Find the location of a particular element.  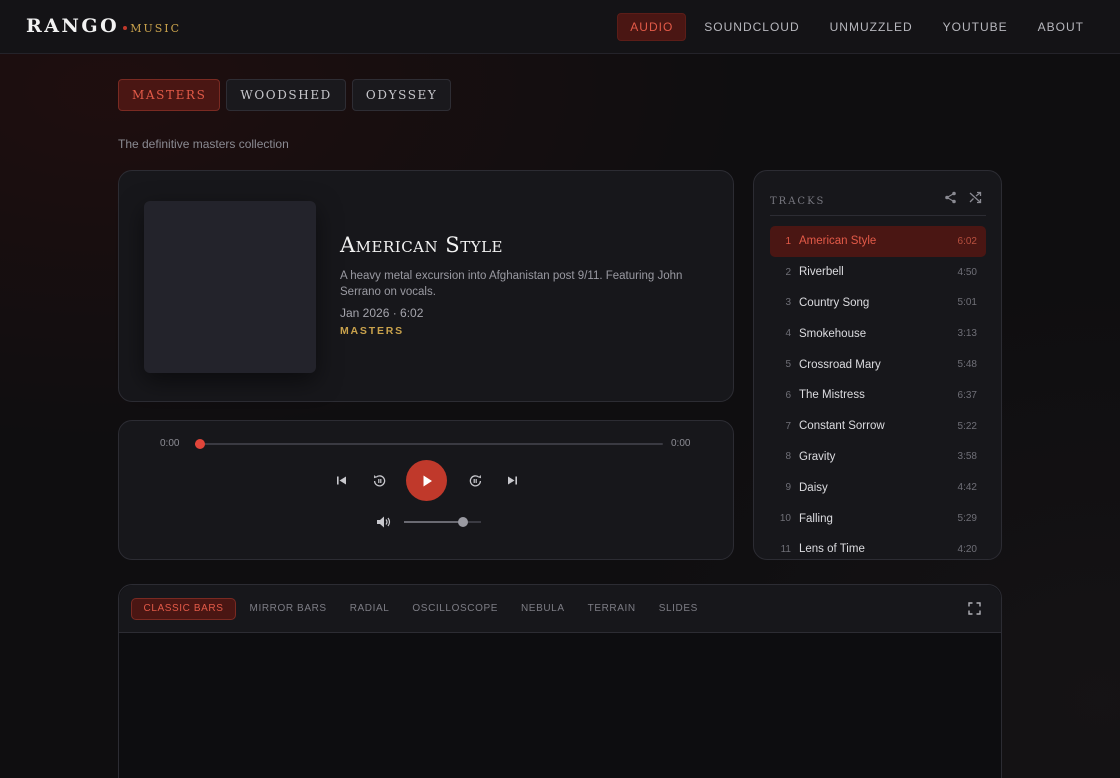

viz-tab-classic-bars: CLASSIC BARS is located at coordinates (184, 609).